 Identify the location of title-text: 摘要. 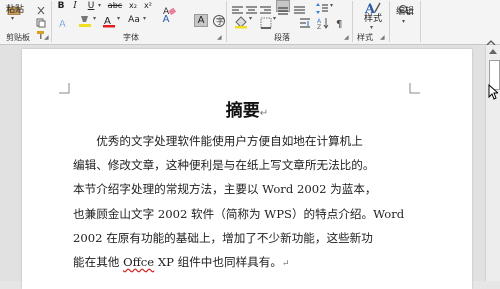
(242, 111).